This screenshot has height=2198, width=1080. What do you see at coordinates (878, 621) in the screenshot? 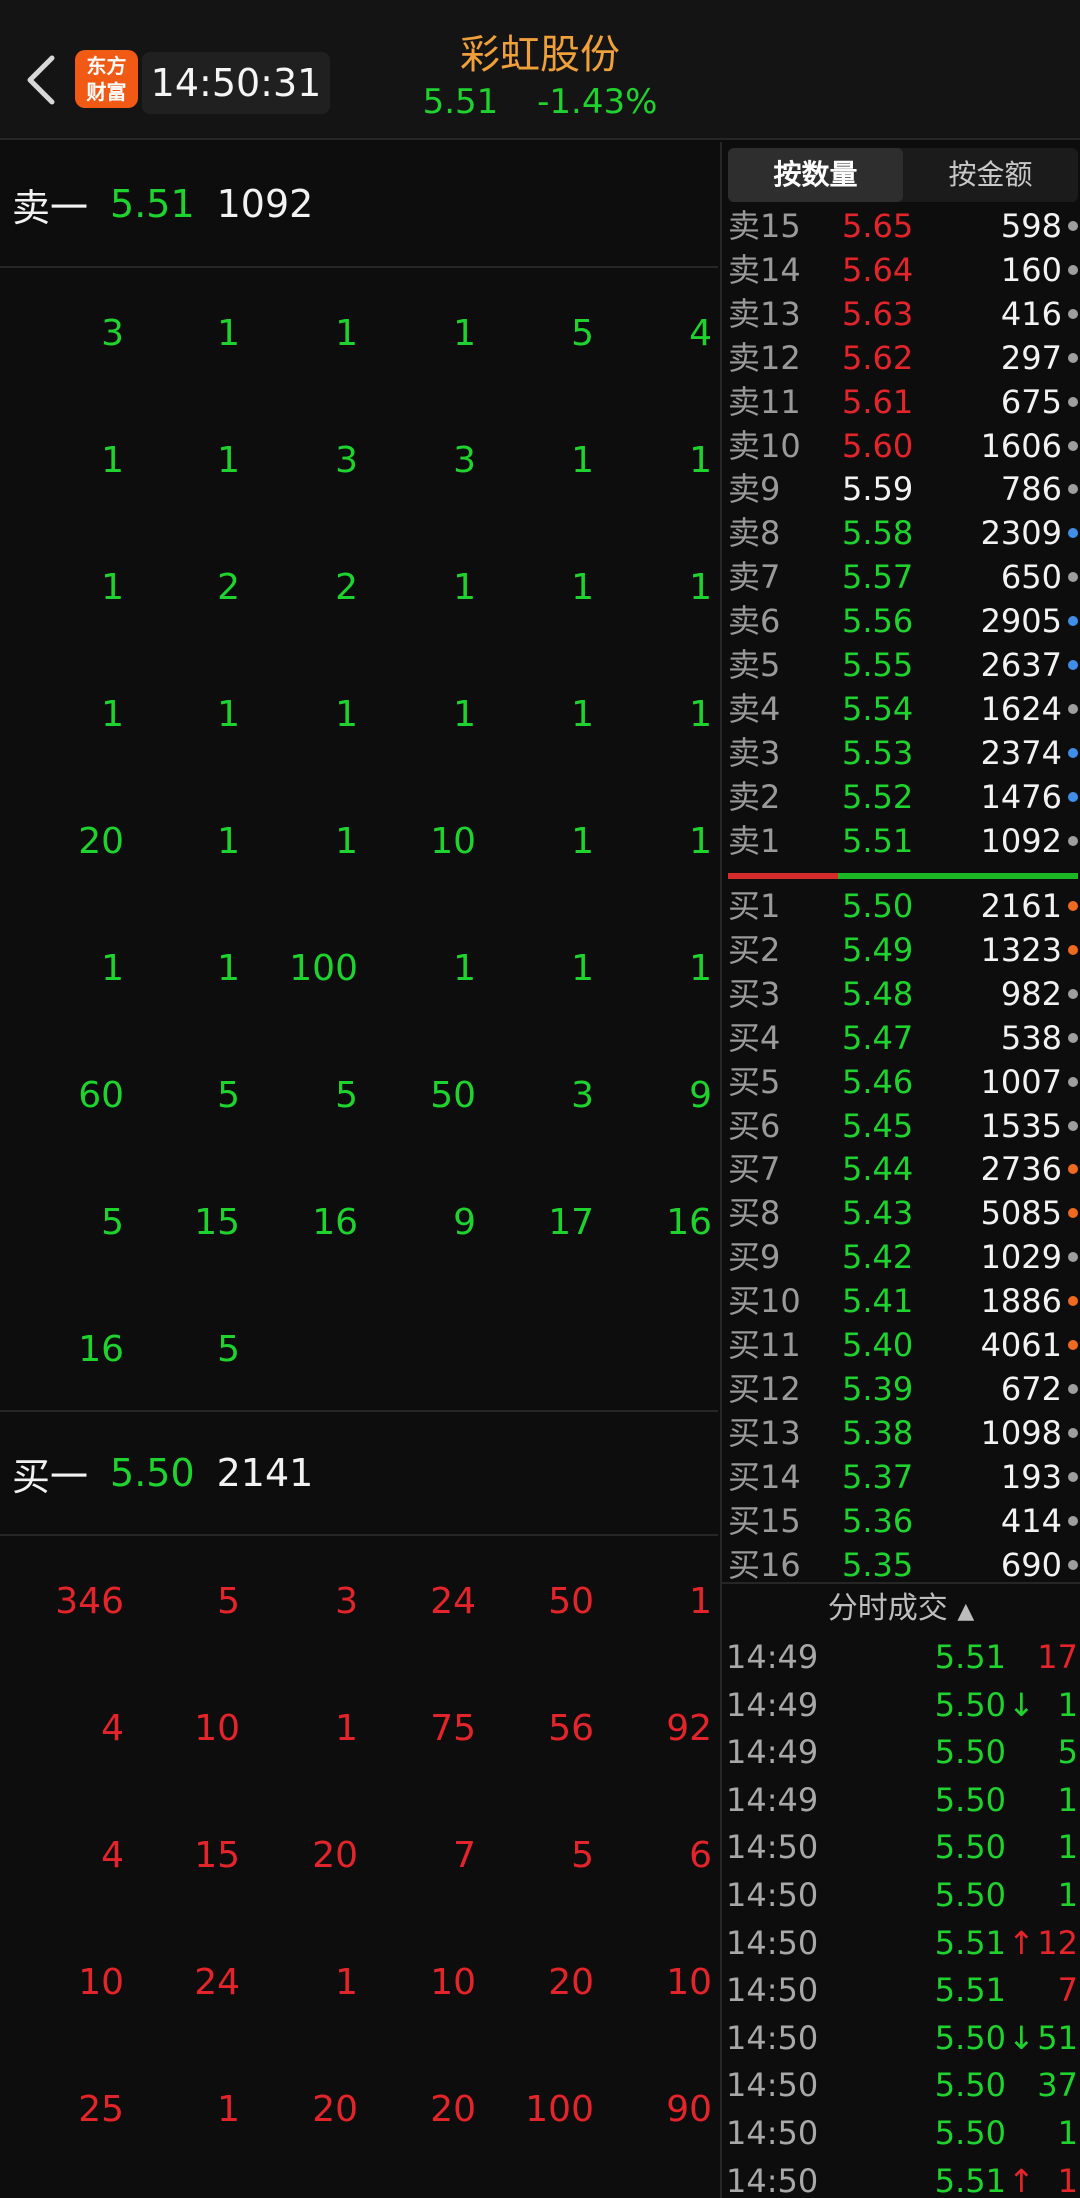
I see `sell-level-price: 5.56` at bounding box center [878, 621].